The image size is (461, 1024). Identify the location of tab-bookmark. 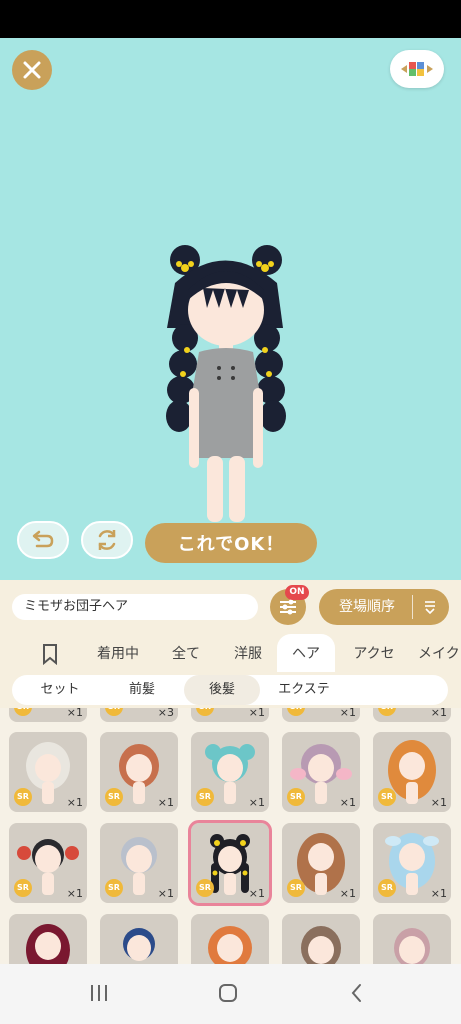
(50, 653).